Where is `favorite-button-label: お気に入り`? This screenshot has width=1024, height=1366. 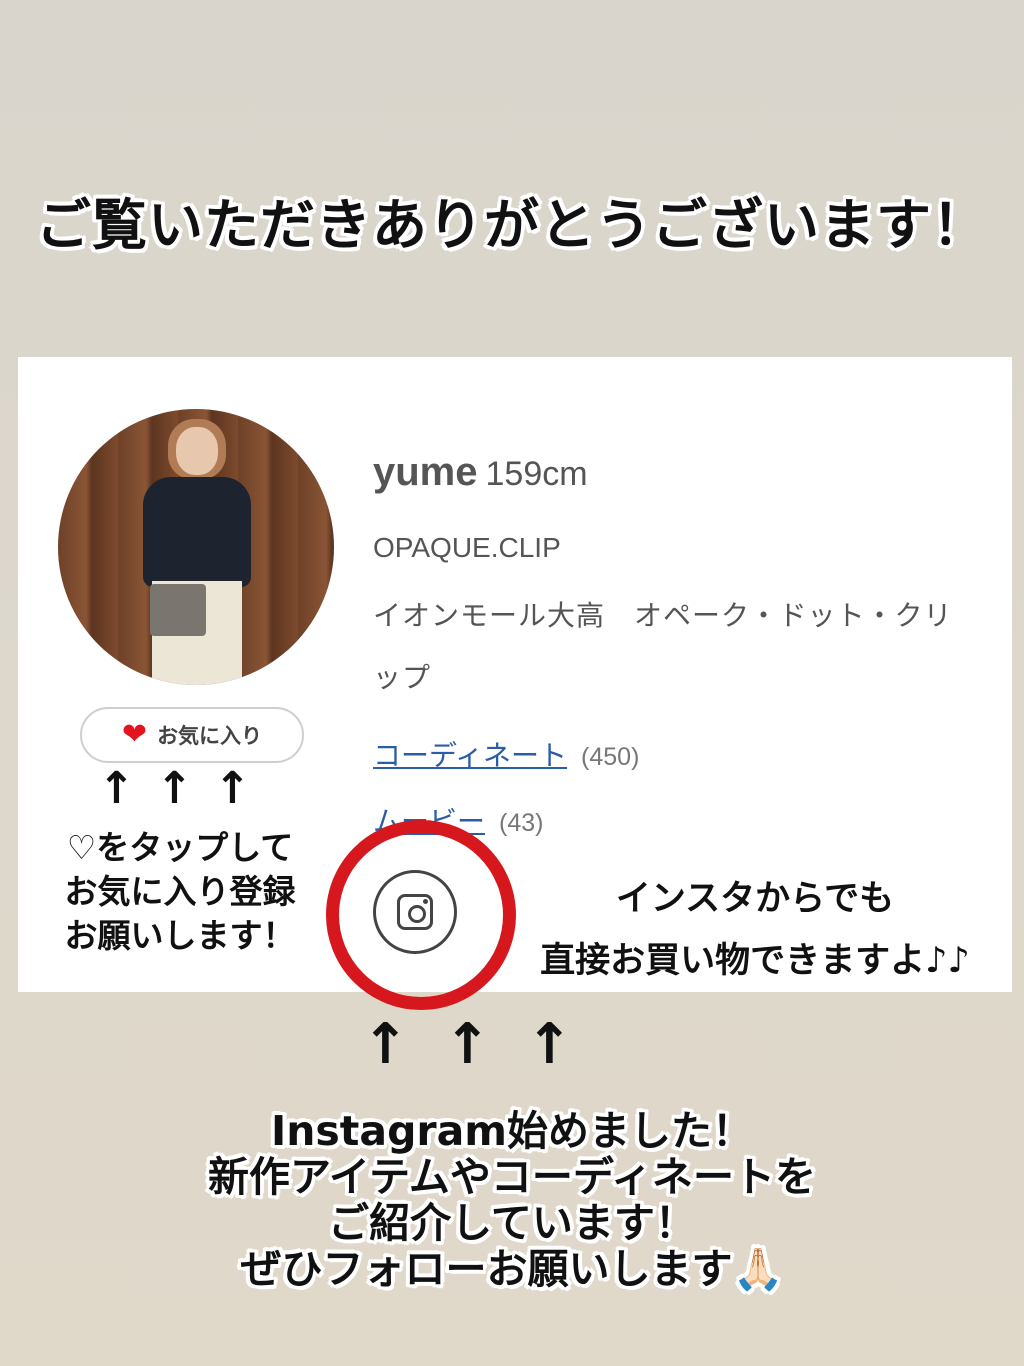 favorite-button-label: お気に入り is located at coordinates (210, 736).